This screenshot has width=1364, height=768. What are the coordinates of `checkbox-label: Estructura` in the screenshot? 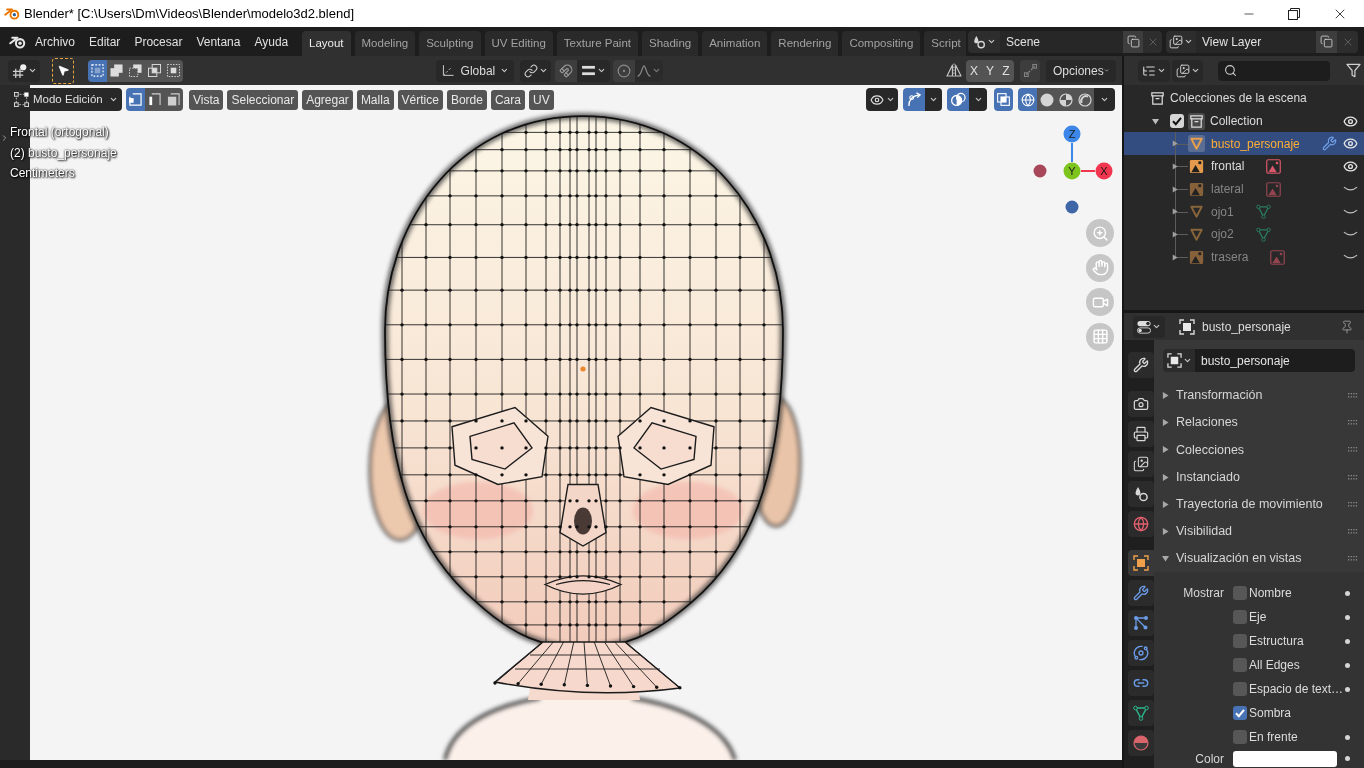 It's located at (1276, 641).